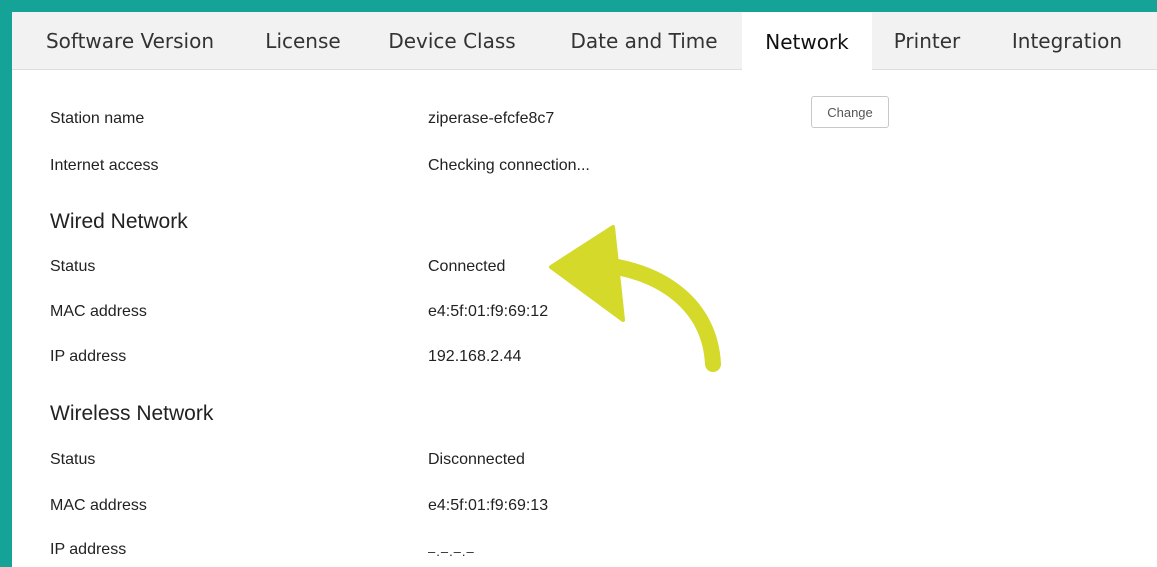 The width and height of the screenshot is (1157, 567). What do you see at coordinates (119, 221) in the screenshot?
I see `wired-network-heading: Wired Network` at bounding box center [119, 221].